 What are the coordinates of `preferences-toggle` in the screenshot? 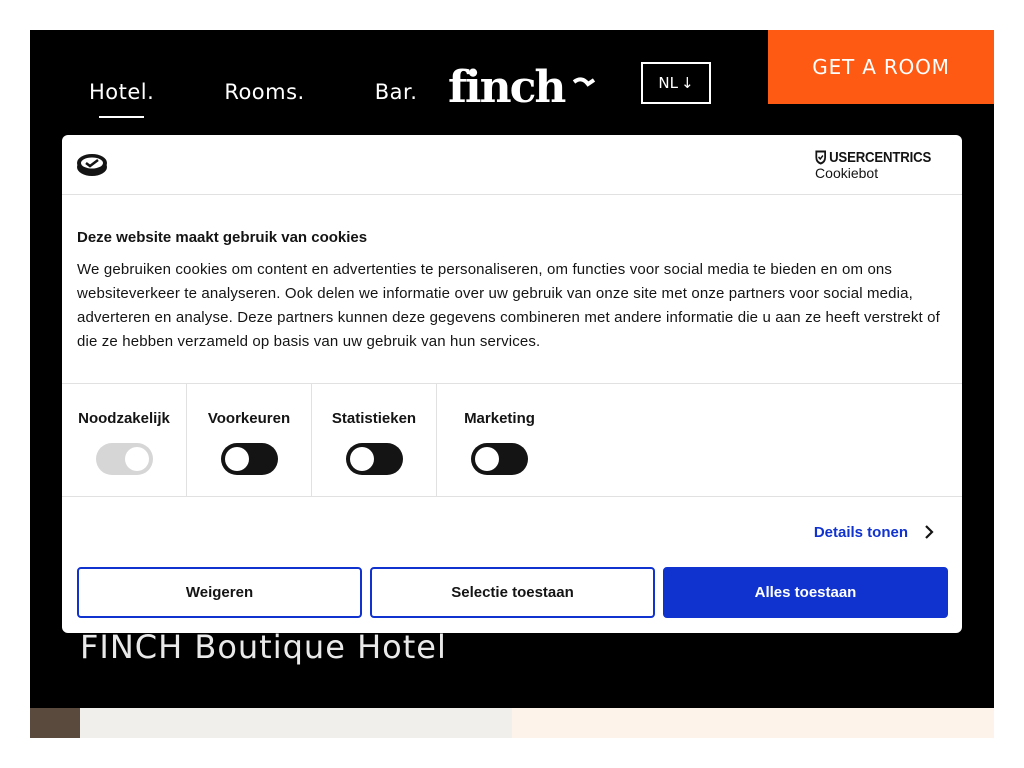 It's located at (249, 459).